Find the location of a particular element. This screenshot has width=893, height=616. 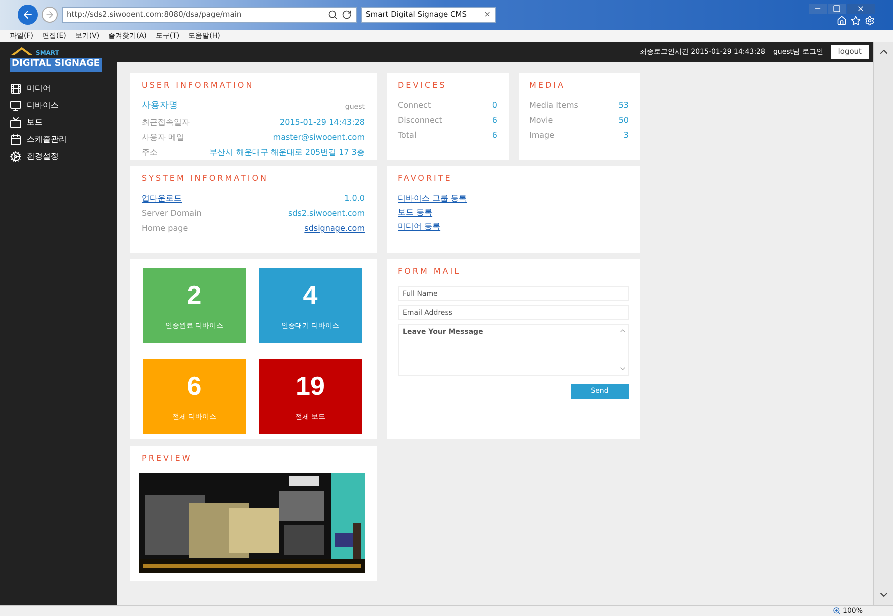

row-value: 1.0.0 is located at coordinates (354, 199).